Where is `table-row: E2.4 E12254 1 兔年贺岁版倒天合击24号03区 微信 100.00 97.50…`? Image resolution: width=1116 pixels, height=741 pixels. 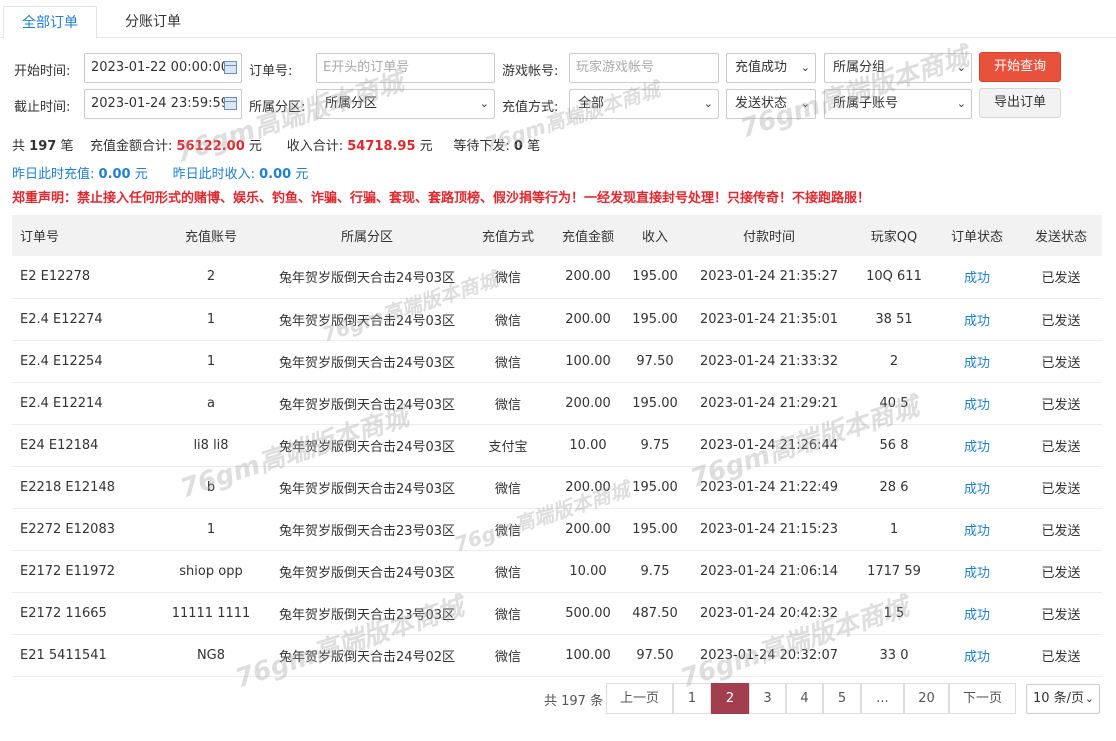 table-row: E2.4 E12254 1 兔年贺岁版倒天合击24号03区 微信 100.00 97.50… is located at coordinates (557, 361).